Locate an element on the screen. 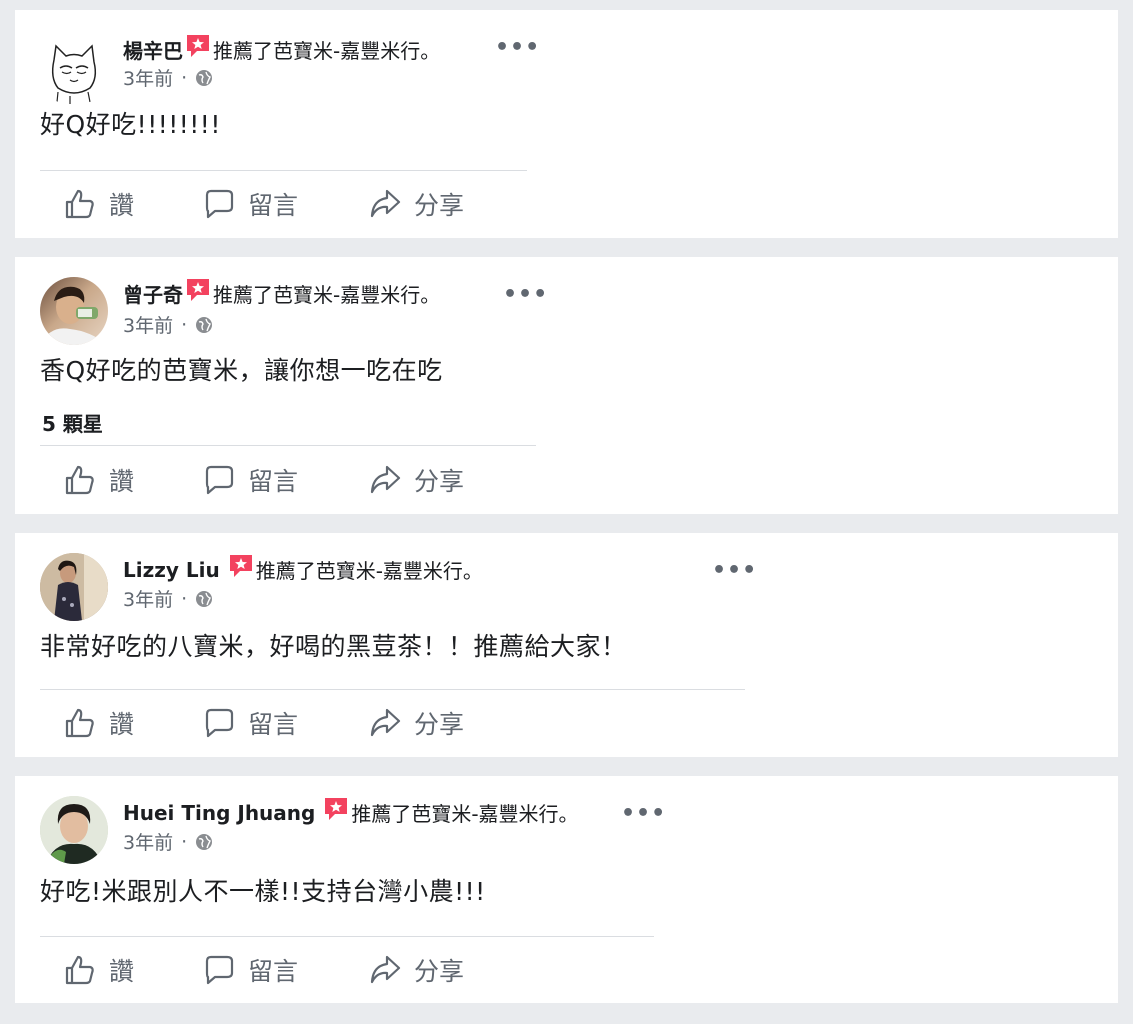 The image size is (1133, 1024). review-header: 楊辛巴 推薦了芭寶米-嘉豐米行。 is located at coordinates (281, 49).